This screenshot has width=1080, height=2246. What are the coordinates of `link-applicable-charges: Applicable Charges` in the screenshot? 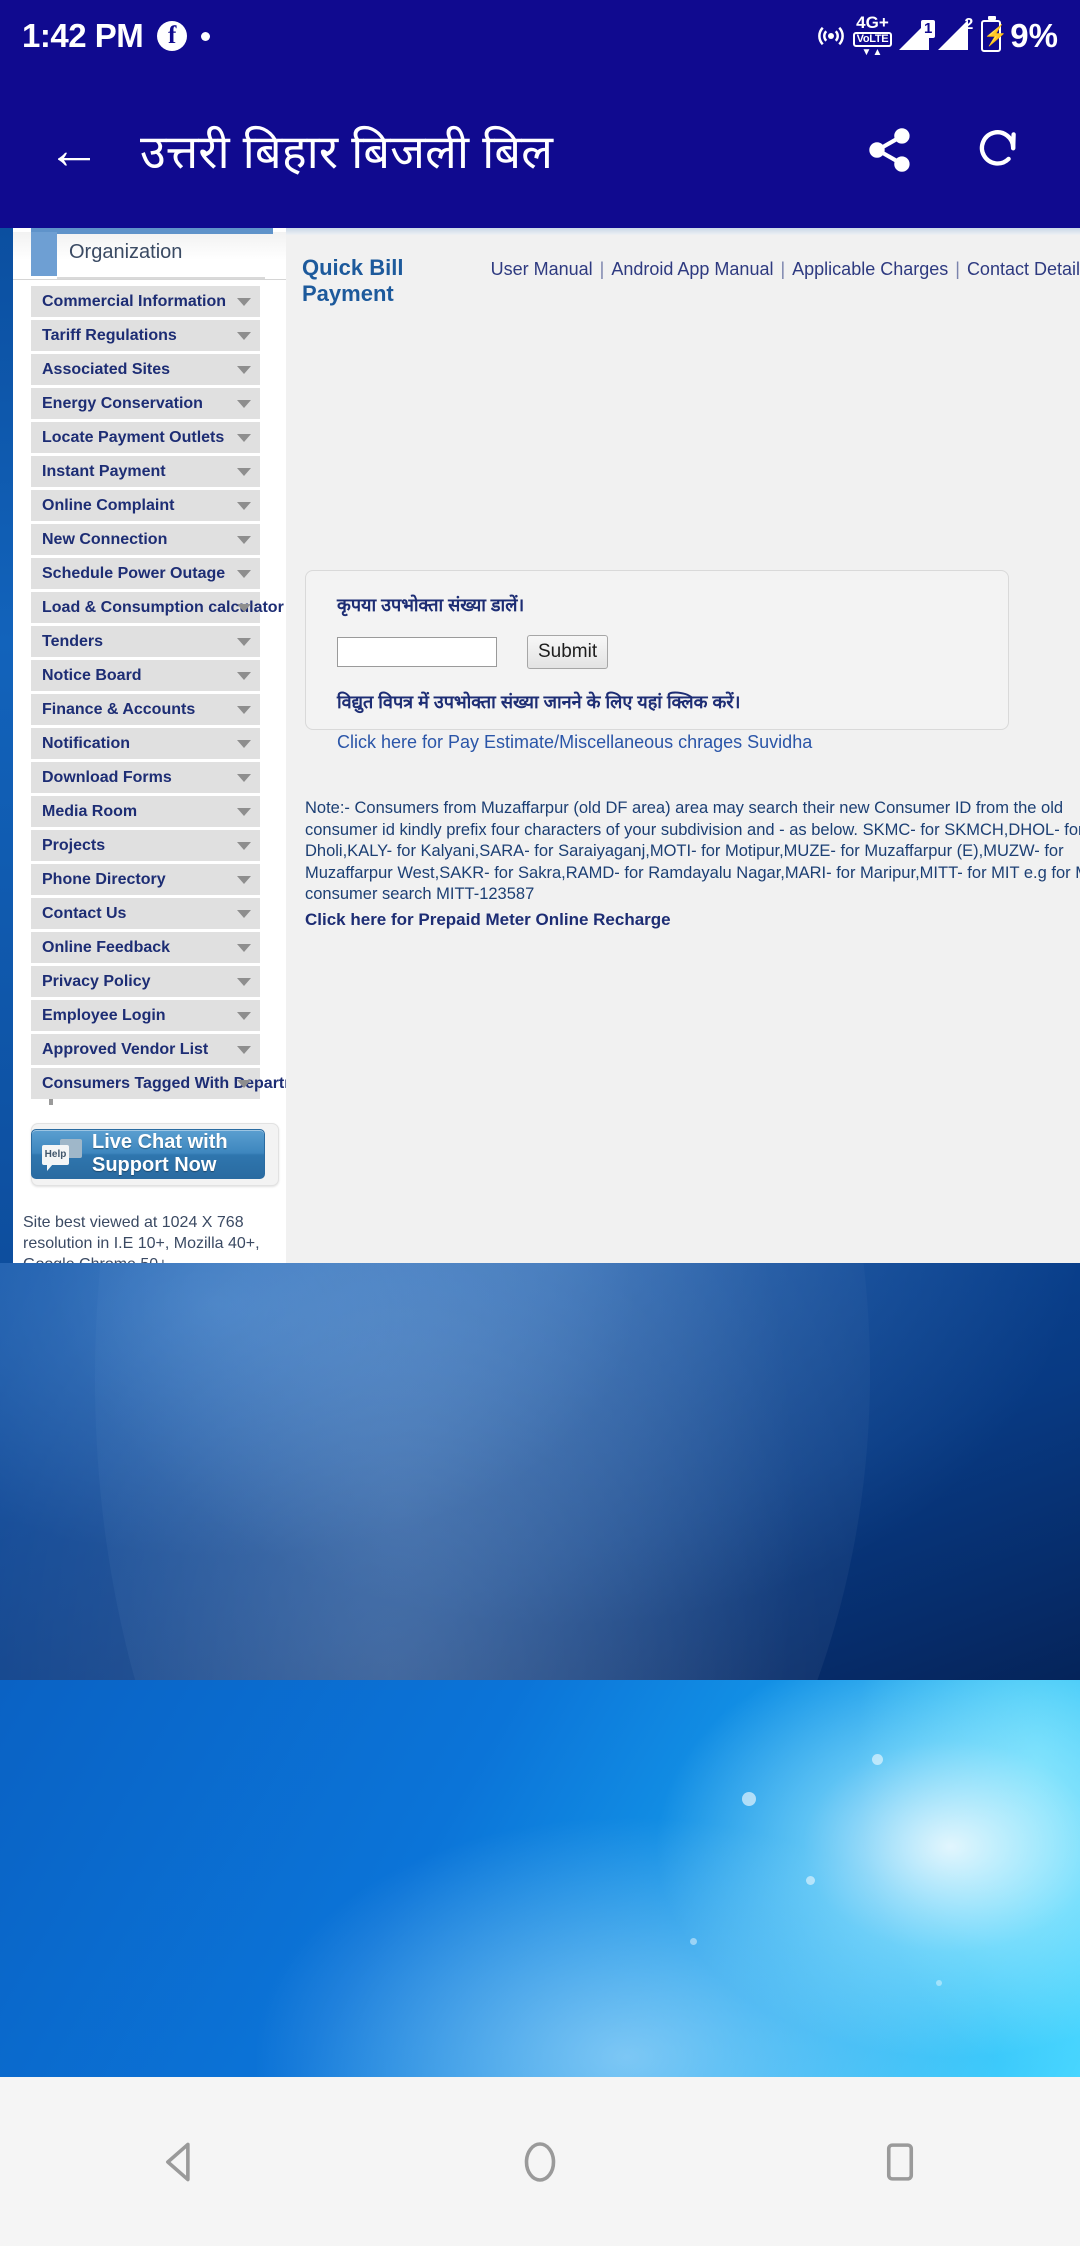 It's located at (870, 269).